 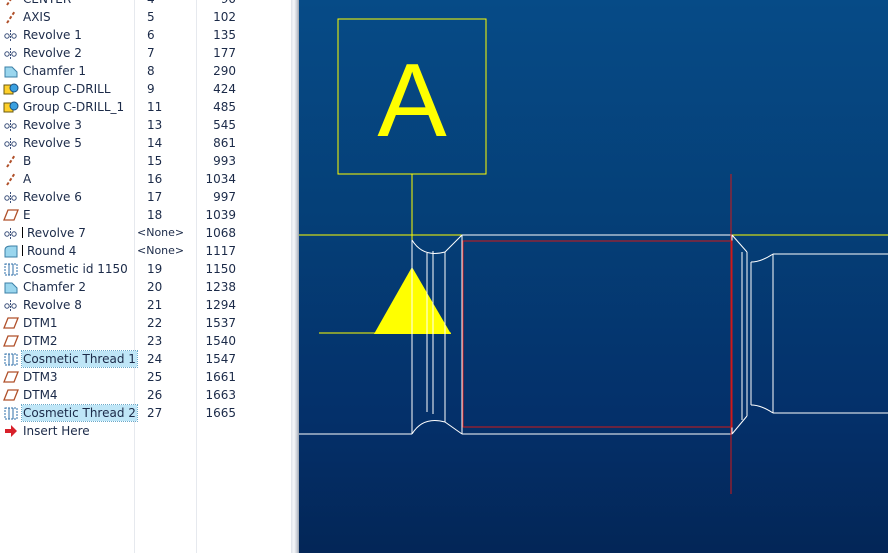 I want to click on tree-row: Cosmetic Thread 1 24 1547, so click(x=145, y=359).